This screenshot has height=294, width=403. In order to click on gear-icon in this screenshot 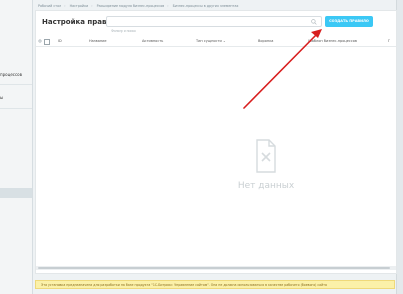, I will do `click(40, 41)`.